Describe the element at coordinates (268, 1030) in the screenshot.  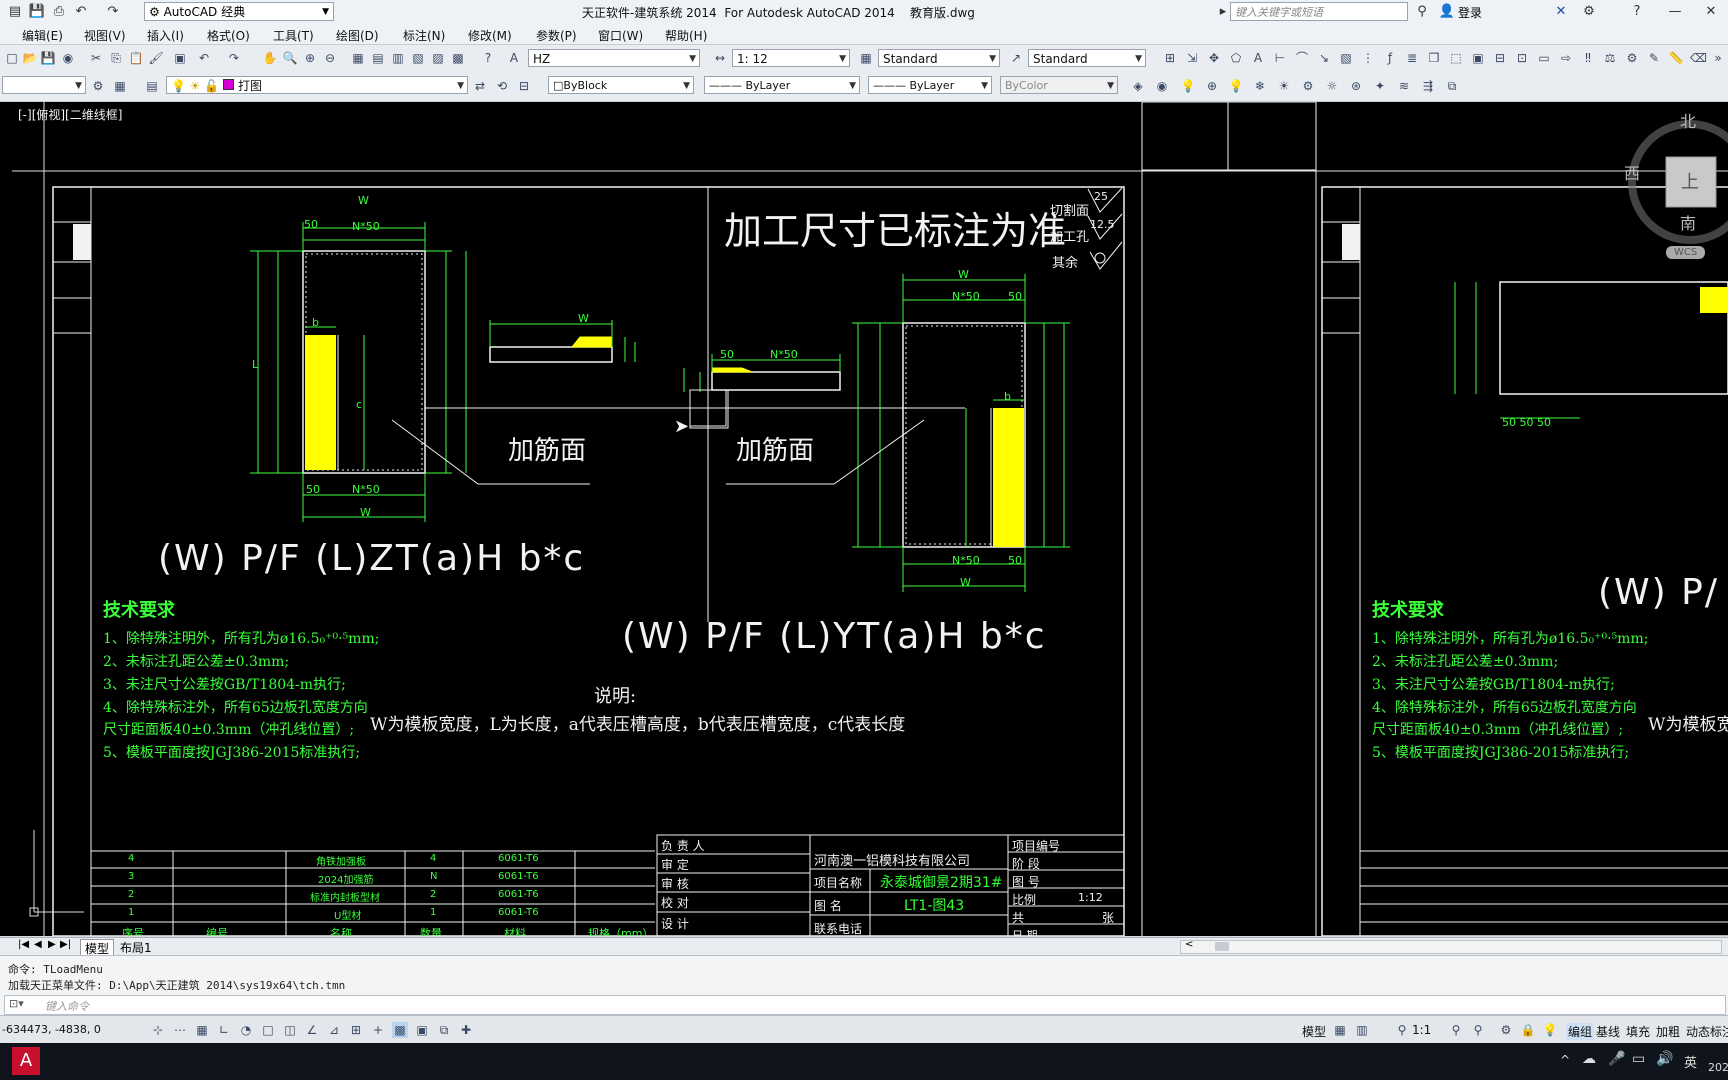
I see `osnap-icon: □` at that location.